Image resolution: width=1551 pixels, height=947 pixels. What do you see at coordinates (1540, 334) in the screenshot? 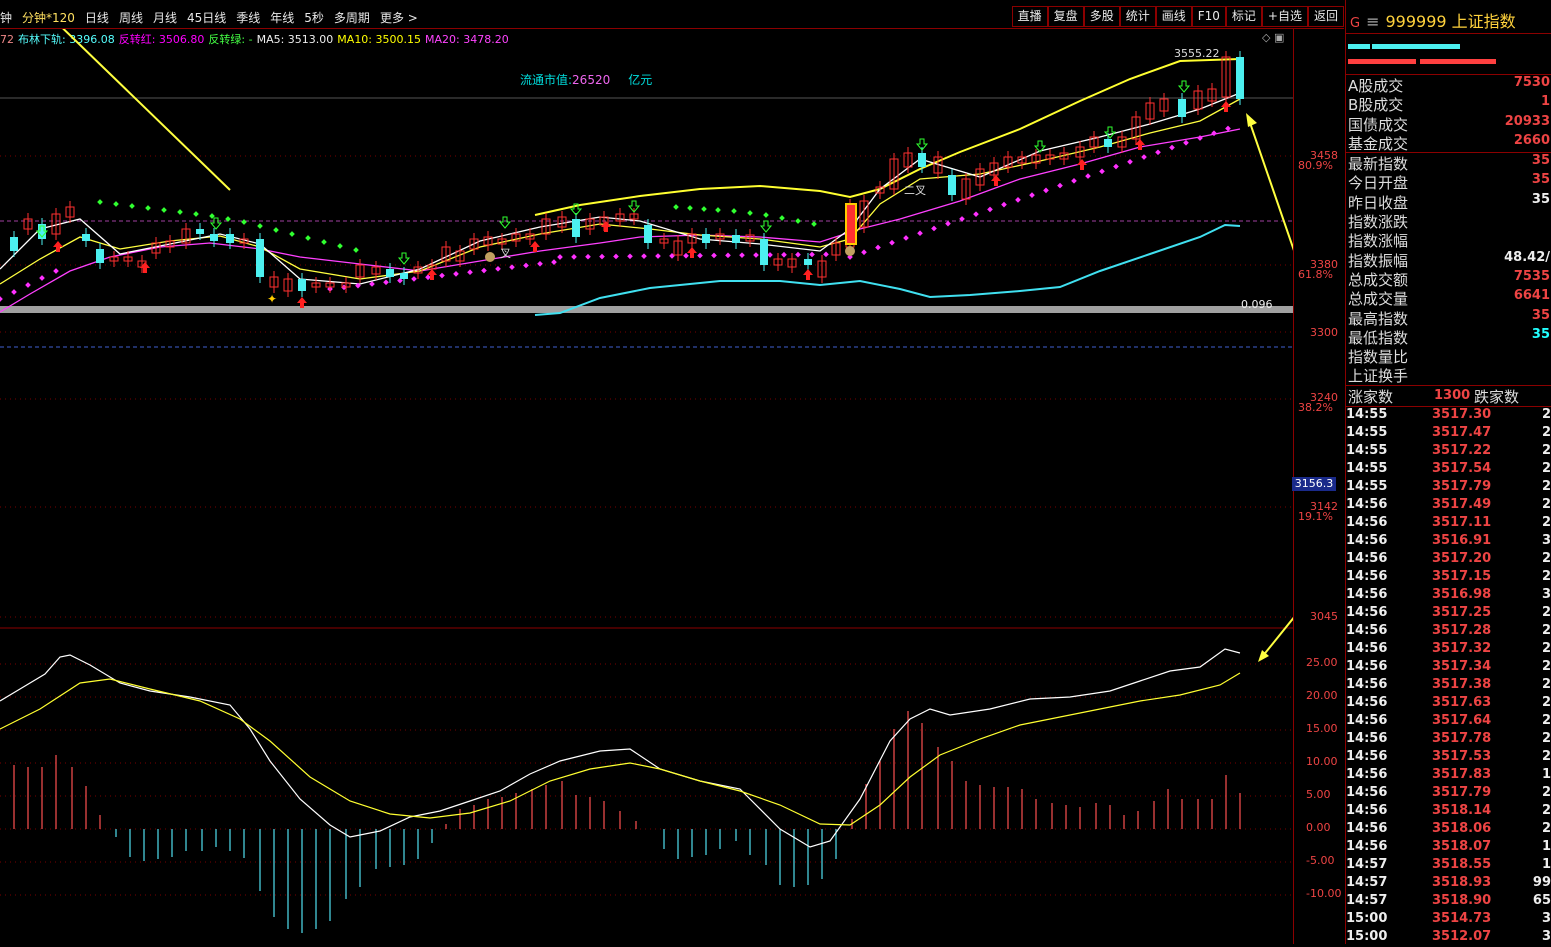
I see `stat-value: 35` at bounding box center [1540, 334].